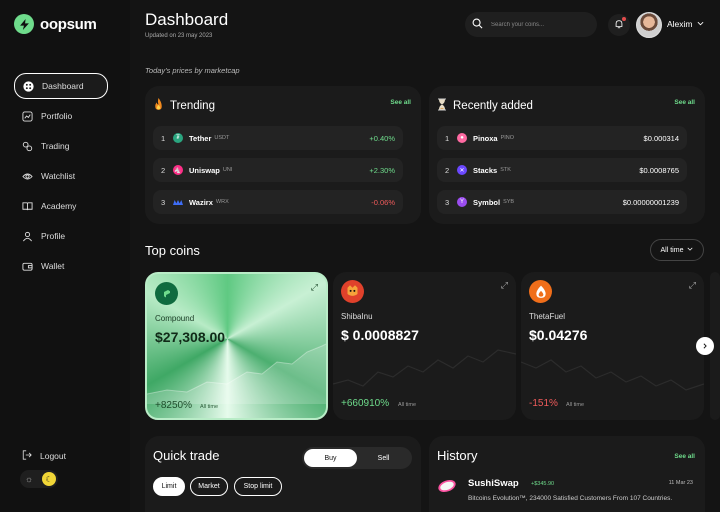  Describe the element at coordinates (477, 25) in the screenshot. I see `search-icon` at that location.